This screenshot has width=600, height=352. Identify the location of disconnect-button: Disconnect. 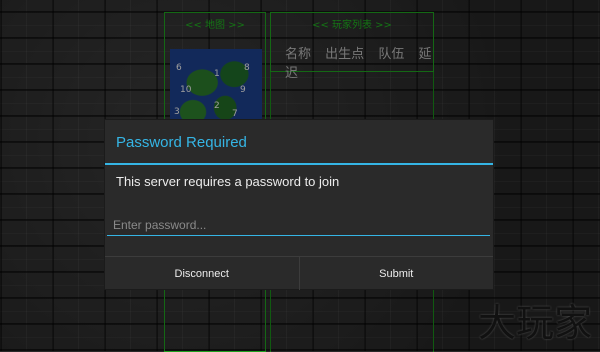
(202, 273).